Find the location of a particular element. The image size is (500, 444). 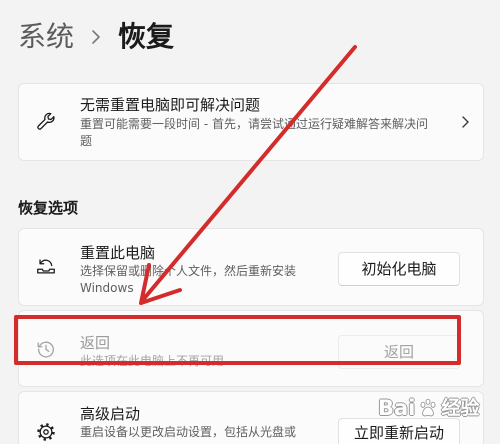

troubleshoot-title: 无需重置电脑即可解决问题 is located at coordinates (170, 105).